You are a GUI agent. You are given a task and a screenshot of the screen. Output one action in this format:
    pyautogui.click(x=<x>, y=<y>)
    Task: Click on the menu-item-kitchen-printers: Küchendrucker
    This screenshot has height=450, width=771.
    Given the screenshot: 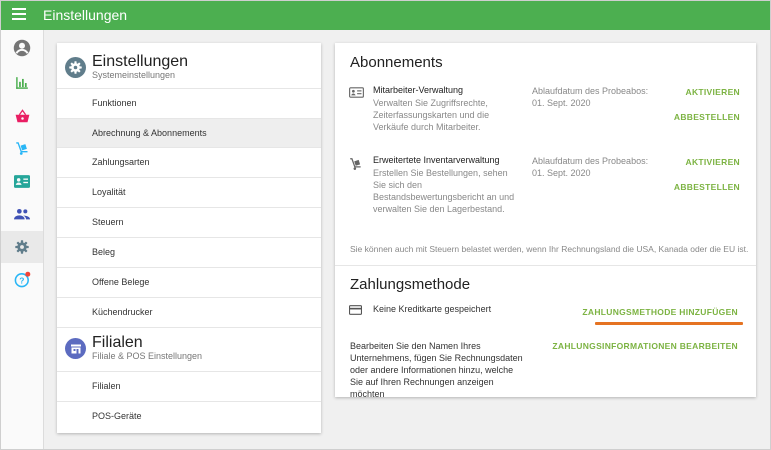 What is the action you would take?
    pyautogui.click(x=189, y=312)
    